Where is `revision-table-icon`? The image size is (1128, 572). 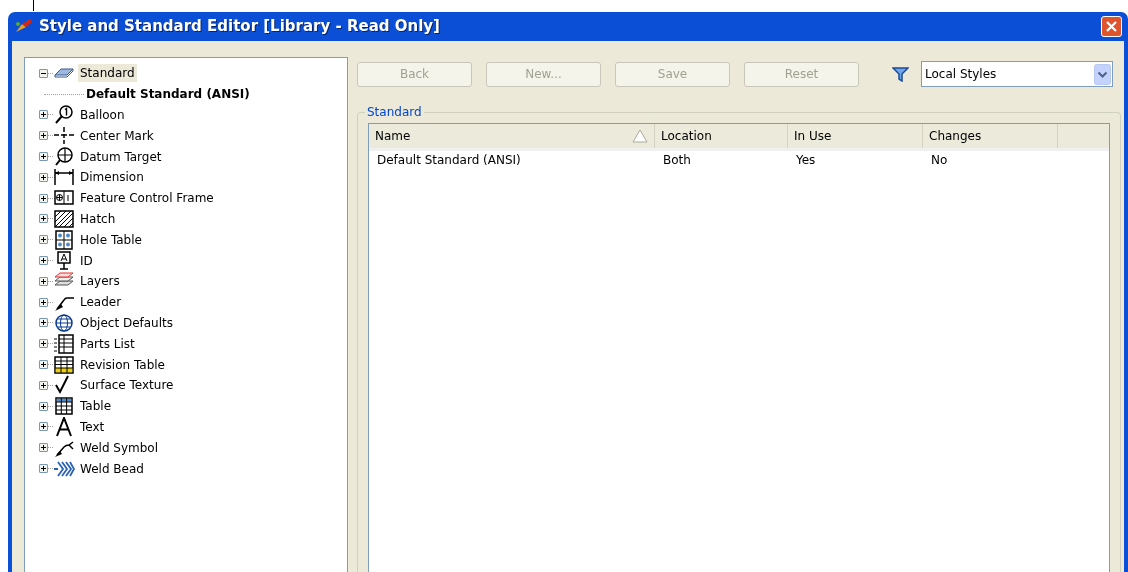 revision-table-icon is located at coordinates (64, 364).